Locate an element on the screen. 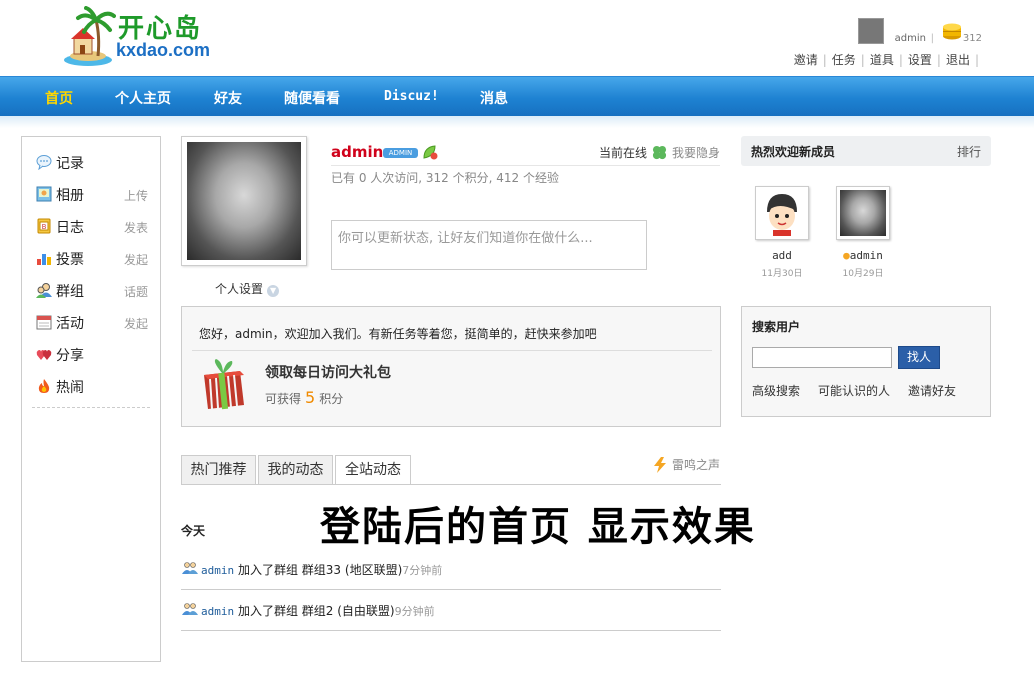 This screenshot has height=673, width=1034. start-poll-link: 发起 is located at coordinates (136, 259).